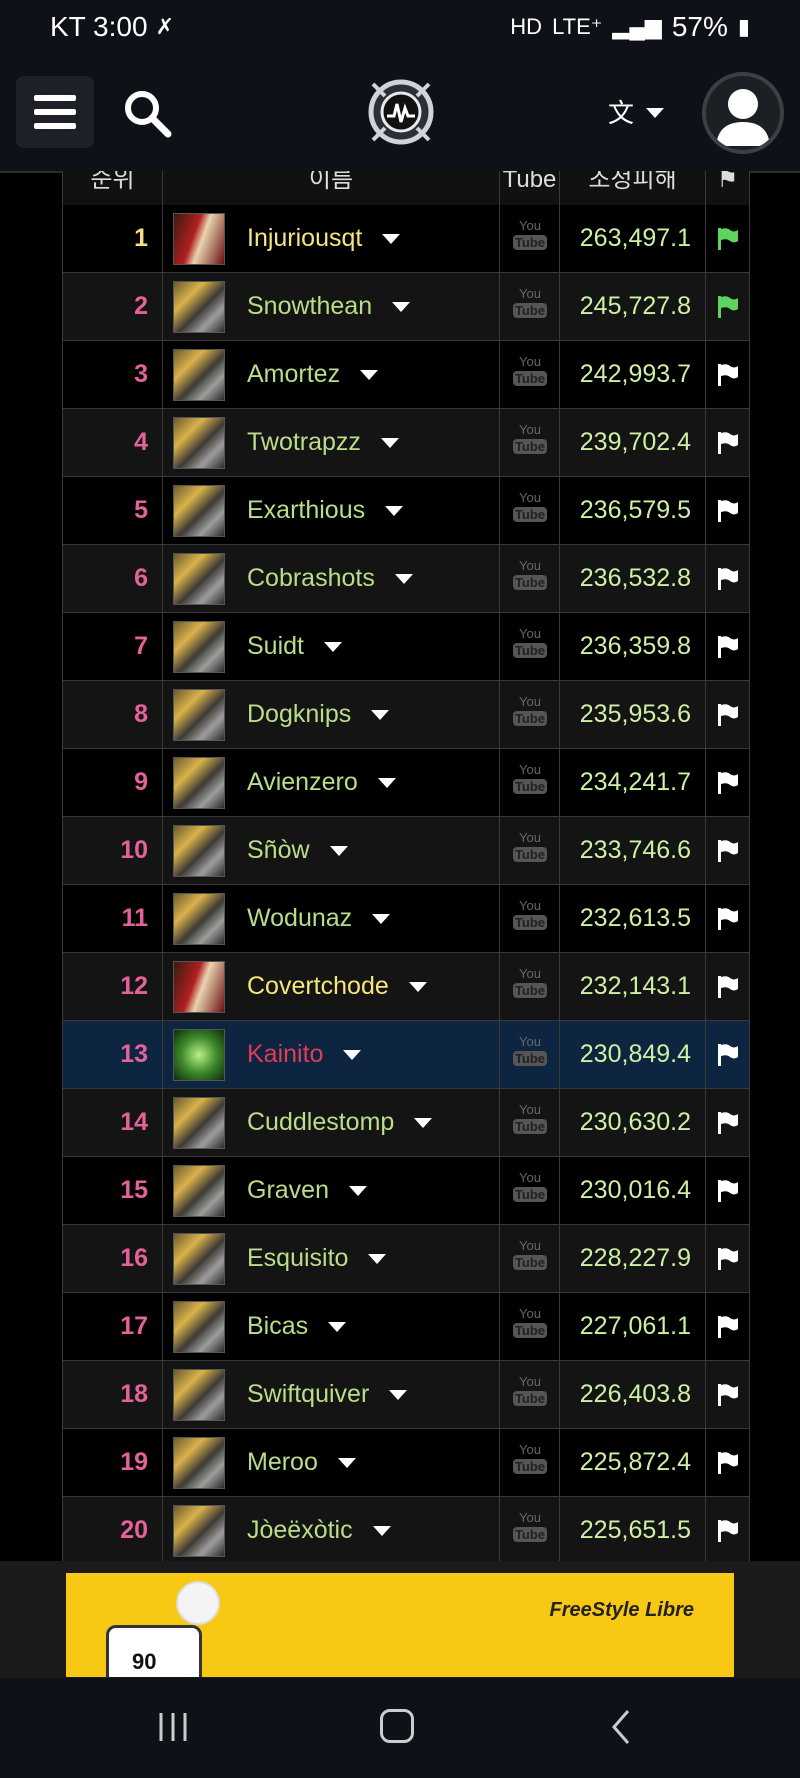 Image resolution: width=800 pixels, height=1778 pixels. What do you see at coordinates (406, 783) in the screenshot?
I see `table-row: 9 Avienzero You Tube 234,241.7` at bounding box center [406, 783].